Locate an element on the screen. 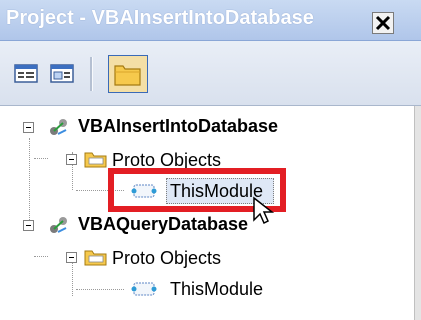  project-label: VBAInsertIntoDatabase is located at coordinates (178, 126).